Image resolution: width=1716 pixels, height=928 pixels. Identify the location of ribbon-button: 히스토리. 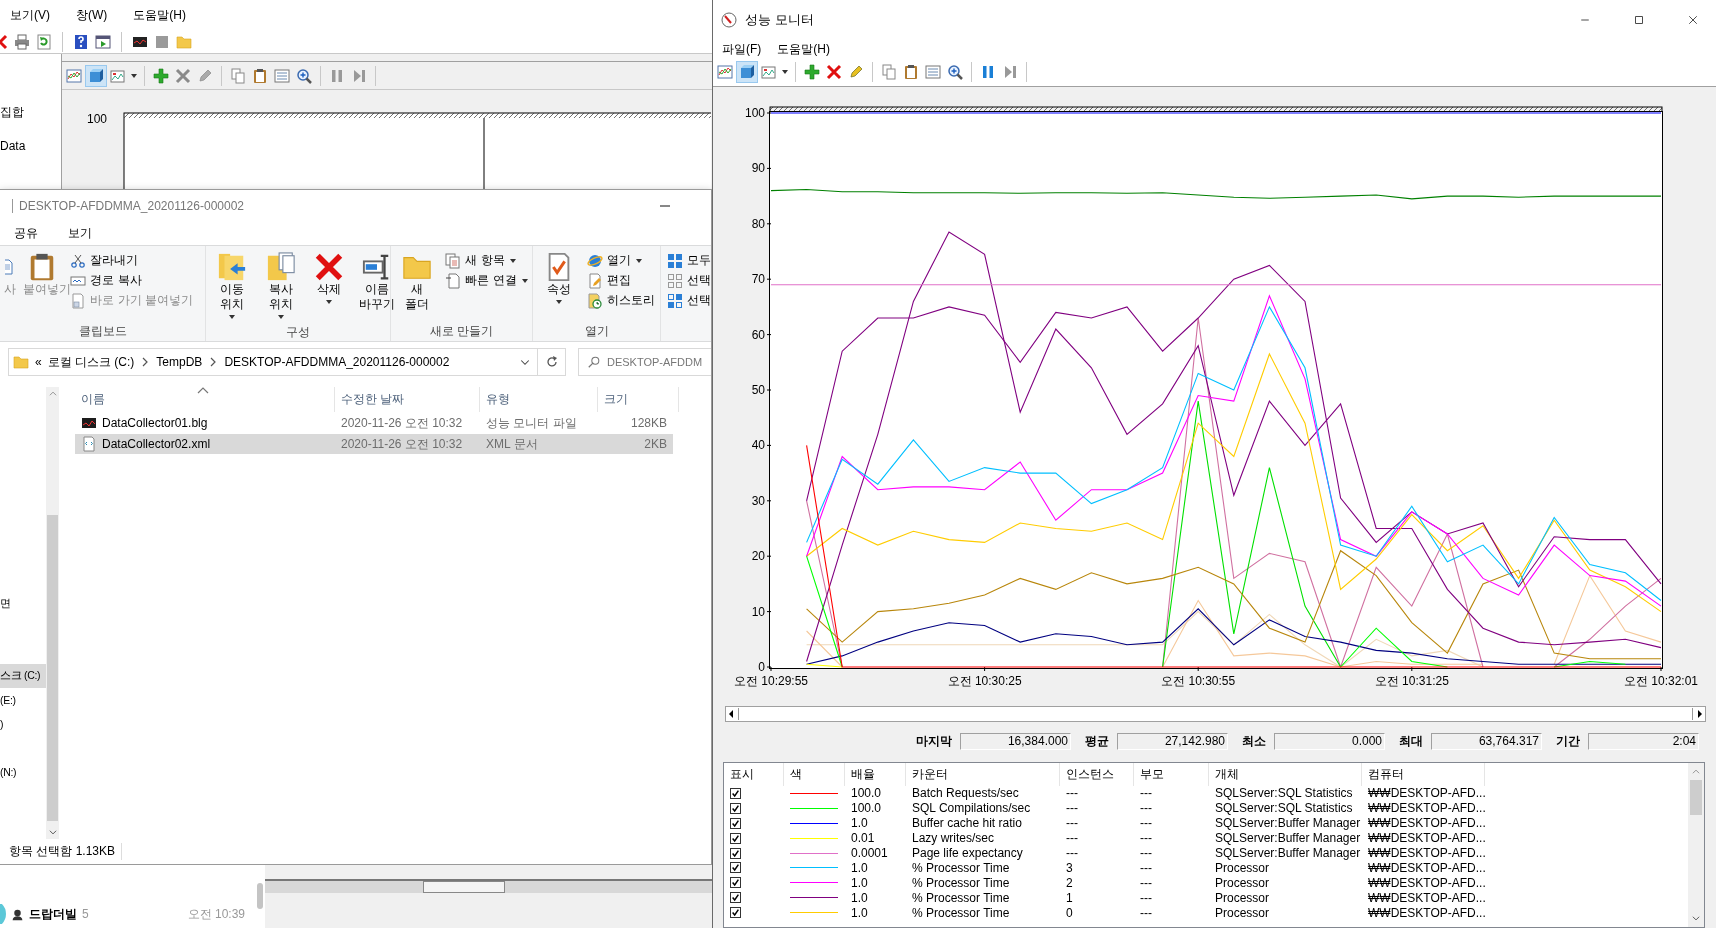
(621, 300).